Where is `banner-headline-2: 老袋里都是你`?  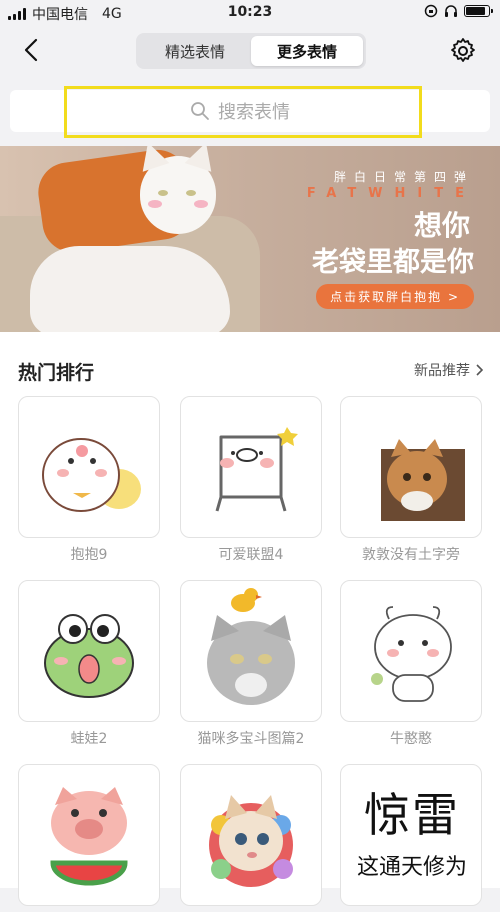 banner-headline-2: 老袋里都是你 is located at coordinates (393, 262).